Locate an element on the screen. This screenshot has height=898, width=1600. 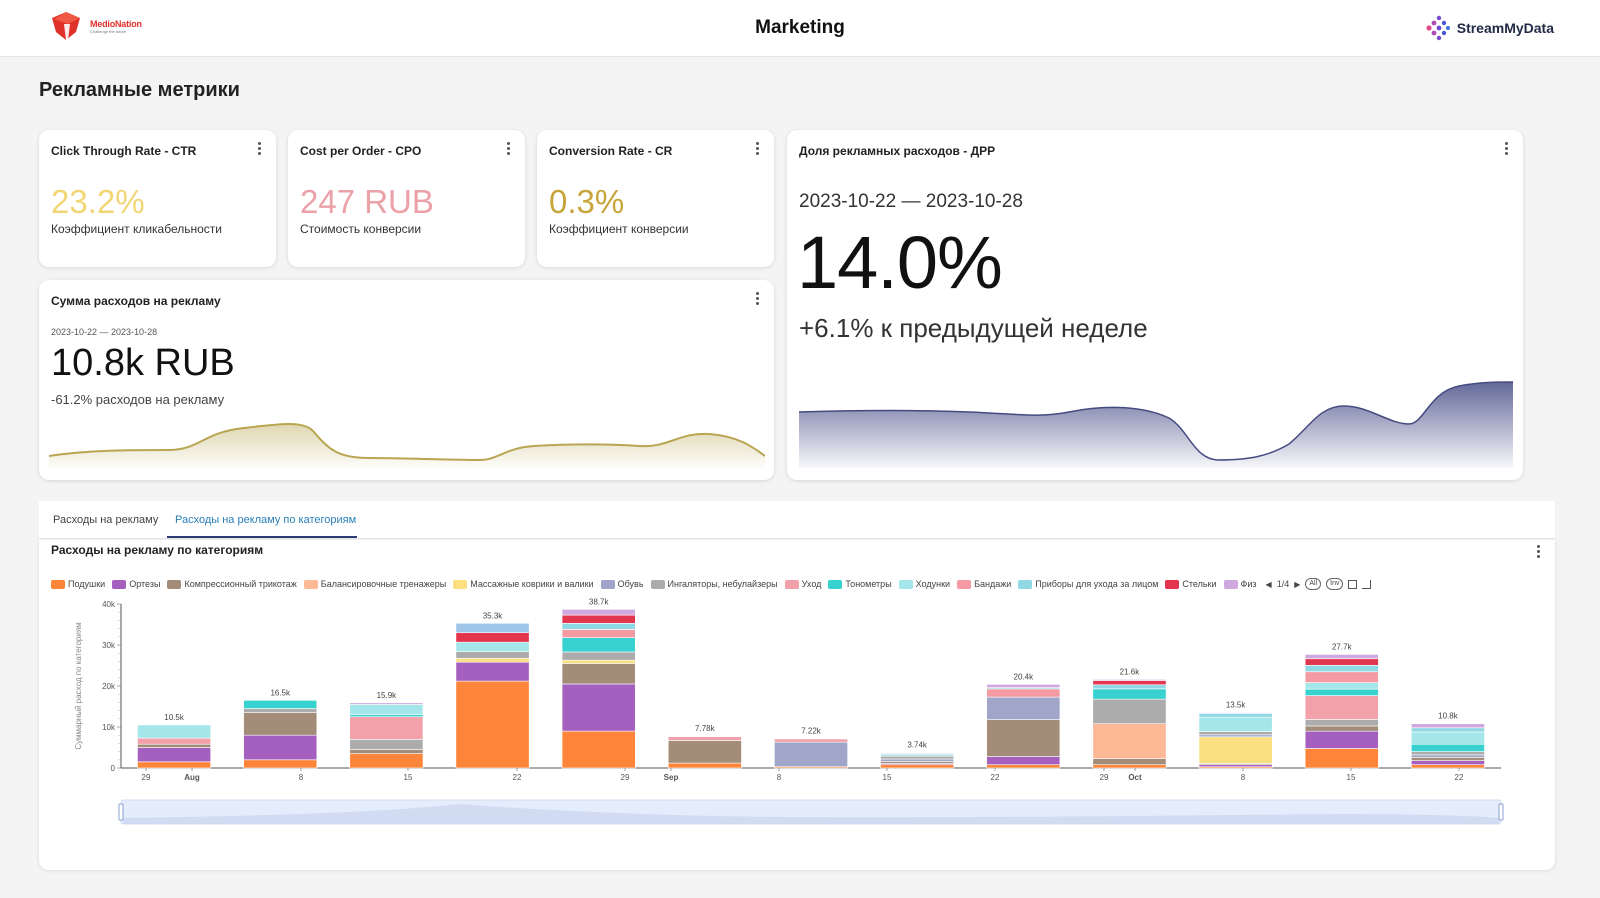
legend-label: Подушки is located at coordinates (87, 584).